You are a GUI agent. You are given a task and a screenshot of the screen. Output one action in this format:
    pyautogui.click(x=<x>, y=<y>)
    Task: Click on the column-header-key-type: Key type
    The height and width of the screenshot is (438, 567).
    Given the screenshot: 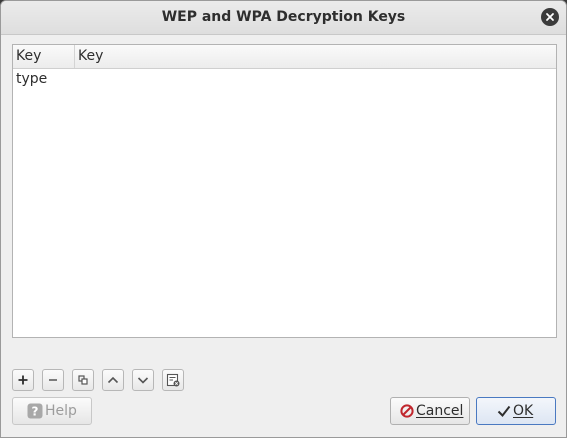 What is the action you would take?
    pyautogui.click(x=44, y=66)
    